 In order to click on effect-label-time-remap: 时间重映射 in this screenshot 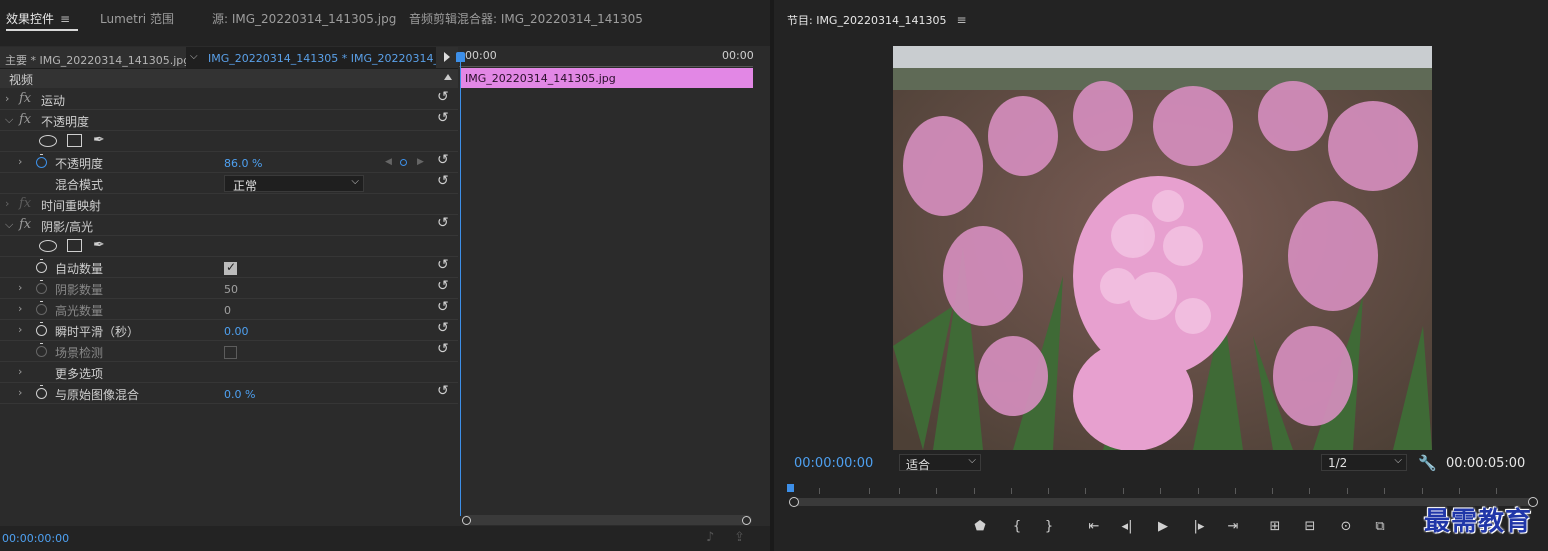, I will do `click(71, 206)`.